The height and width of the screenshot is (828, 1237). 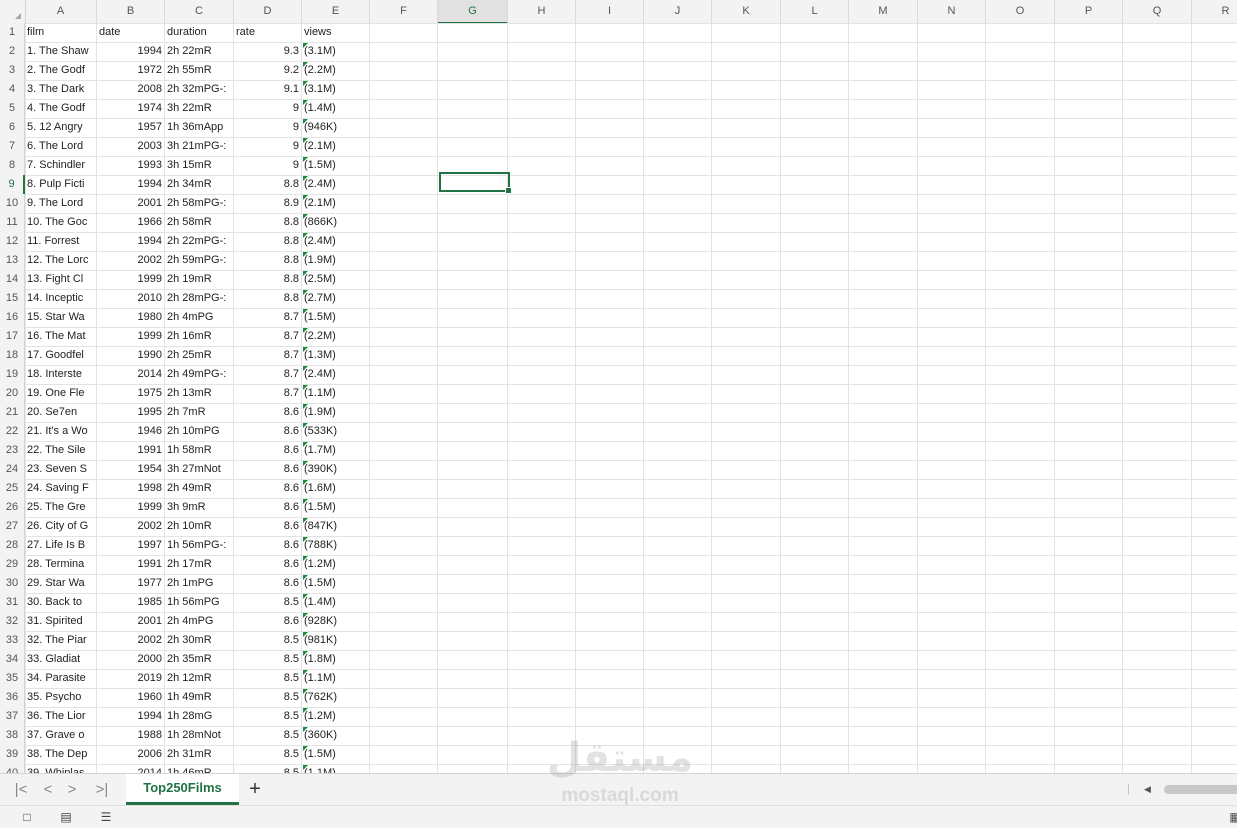 What do you see at coordinates (12, 393) in the screenshot?
I see `row-header-20: 20` at bounding box center [12, 393].